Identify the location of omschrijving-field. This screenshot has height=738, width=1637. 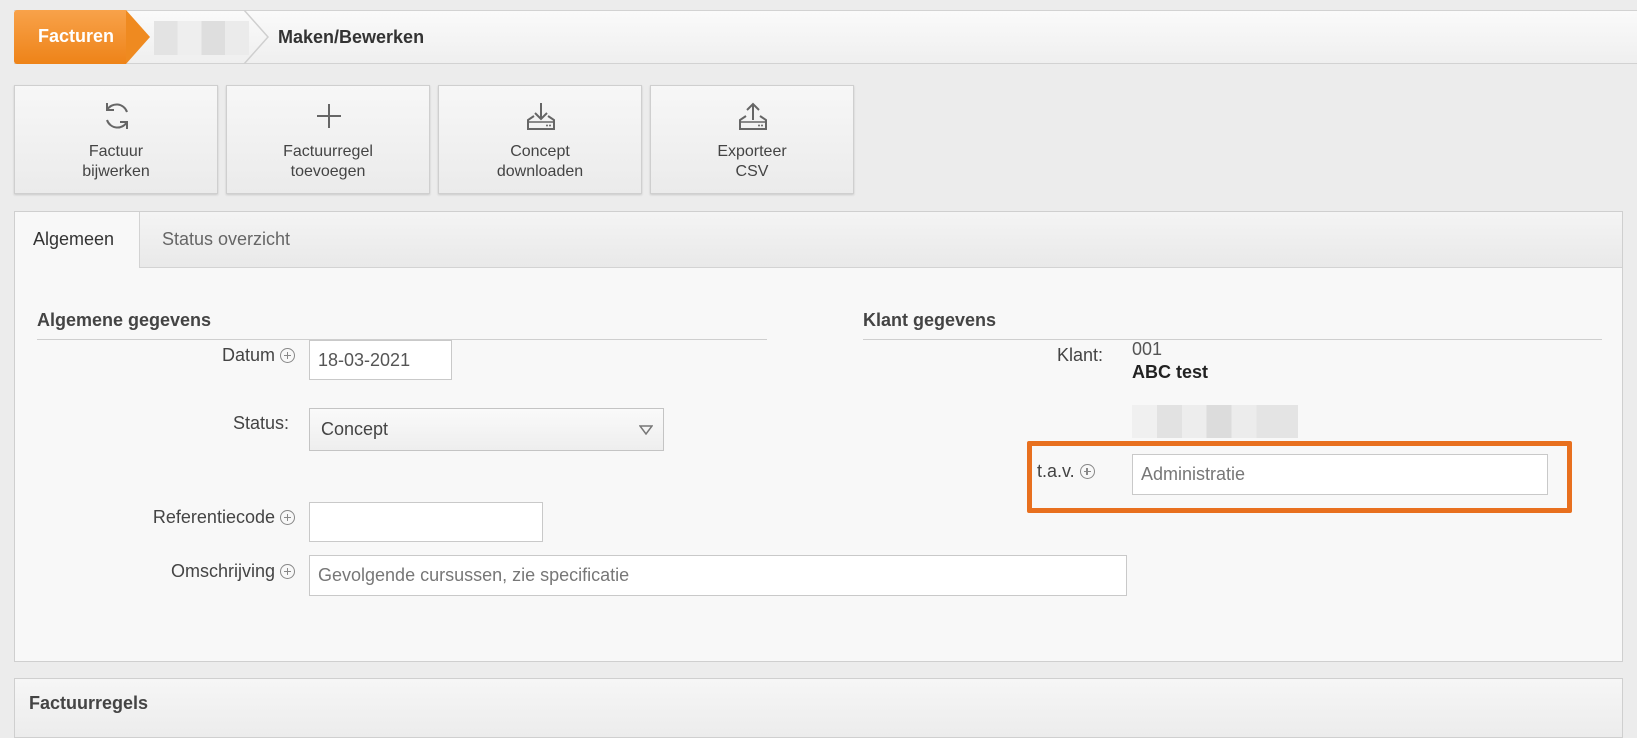
(718, 575).